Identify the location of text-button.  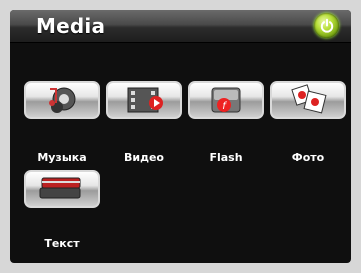
(62, 189).